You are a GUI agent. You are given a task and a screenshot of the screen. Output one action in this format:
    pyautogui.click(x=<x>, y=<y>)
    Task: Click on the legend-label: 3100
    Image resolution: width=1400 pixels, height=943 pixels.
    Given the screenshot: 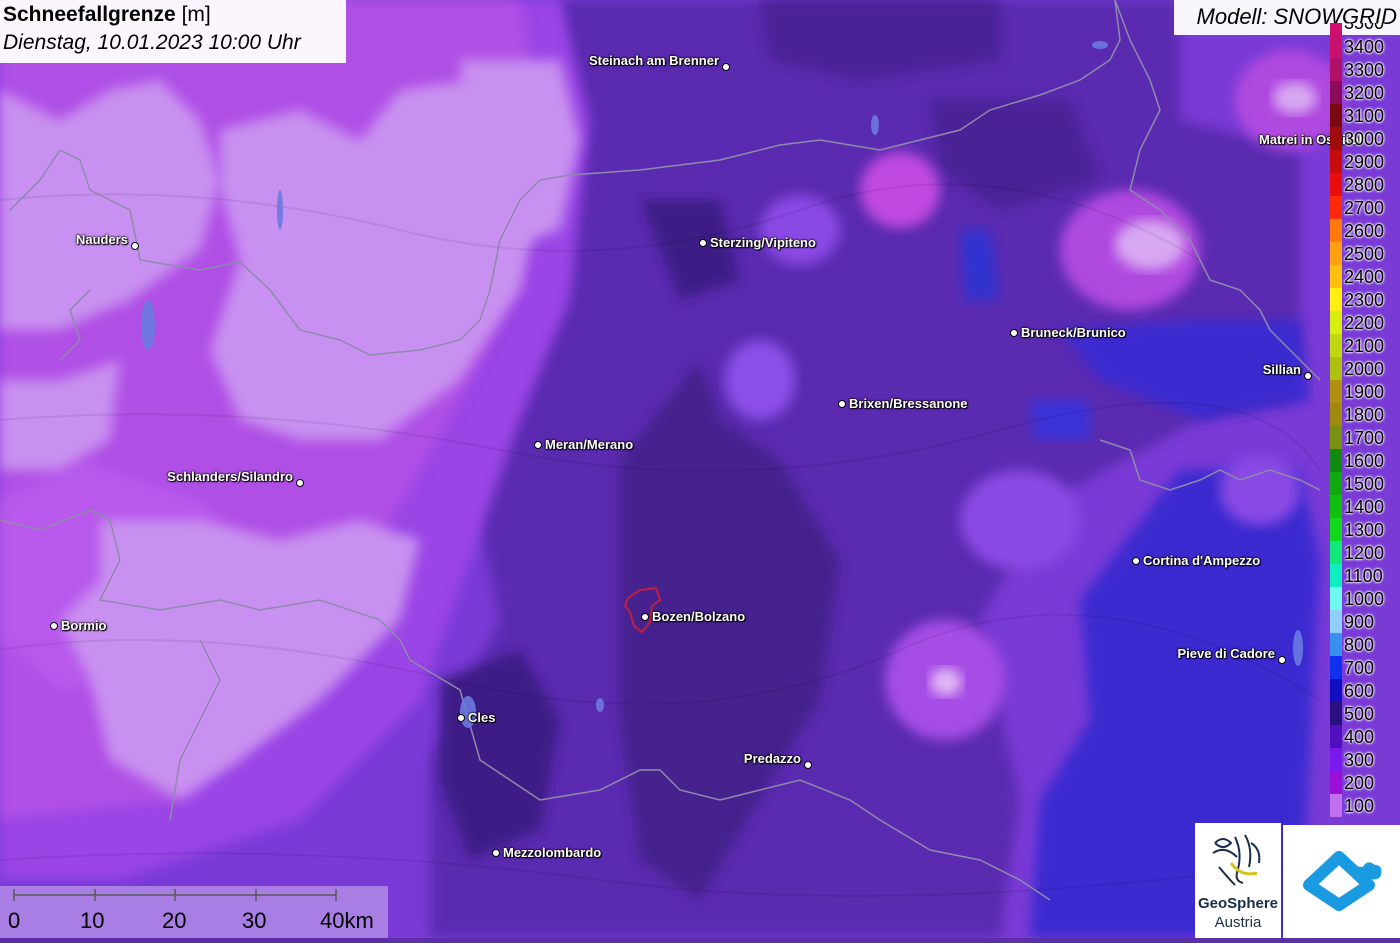 What is the action you would take?
    pyautogui.click(x=1364, y=116)
    